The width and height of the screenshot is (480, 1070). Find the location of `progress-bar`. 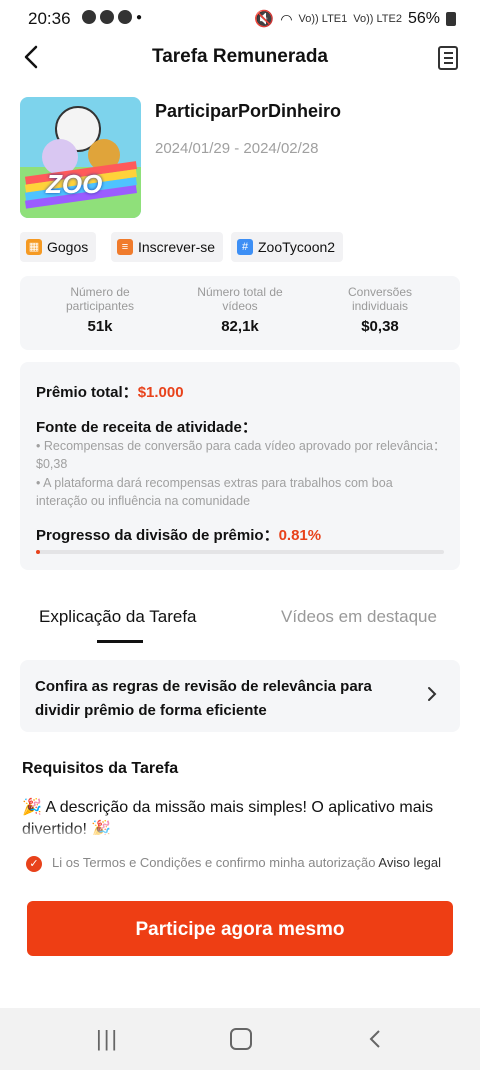

progress-bar is located at coordinates (240, 552).